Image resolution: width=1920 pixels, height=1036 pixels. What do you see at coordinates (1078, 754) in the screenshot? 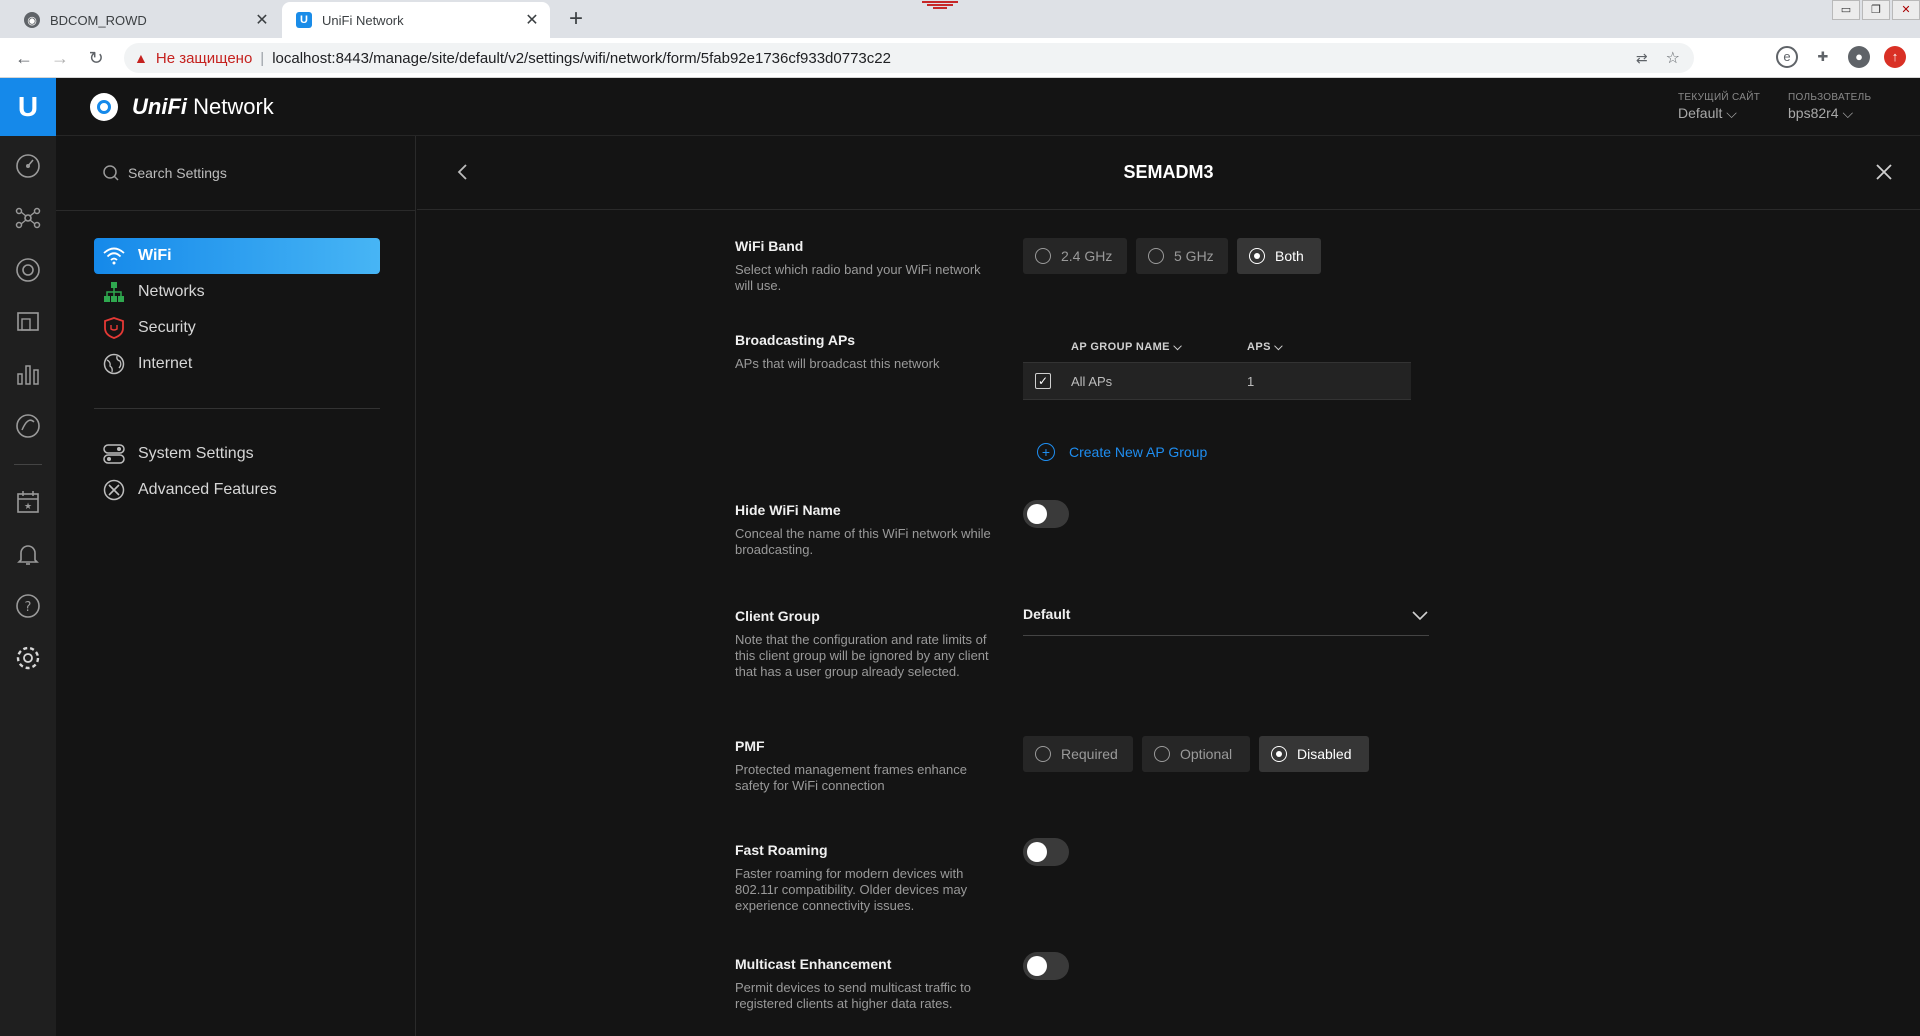
I see `pmf-option-required: Required` at bounding box center [1078, 754].